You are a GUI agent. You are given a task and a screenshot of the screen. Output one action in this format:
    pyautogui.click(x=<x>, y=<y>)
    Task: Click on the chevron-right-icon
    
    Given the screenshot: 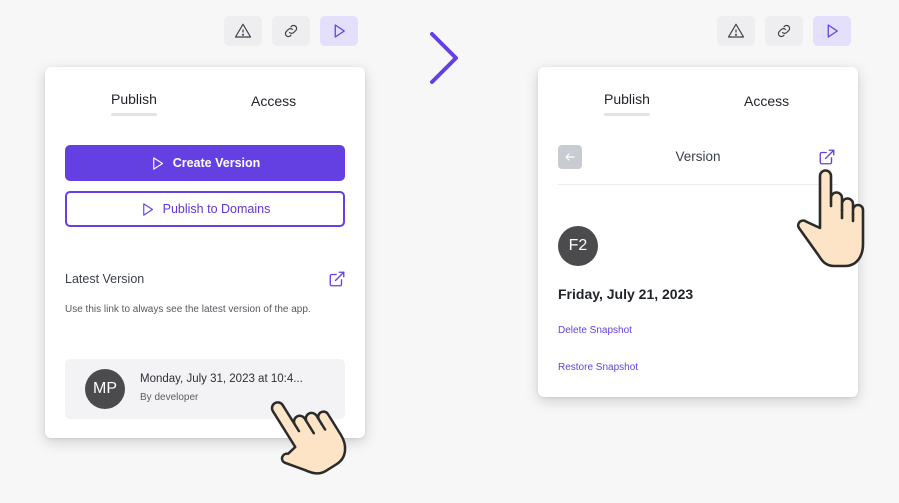 What is the action you would take?
    pyautogui.click(x=444, y=58)
    